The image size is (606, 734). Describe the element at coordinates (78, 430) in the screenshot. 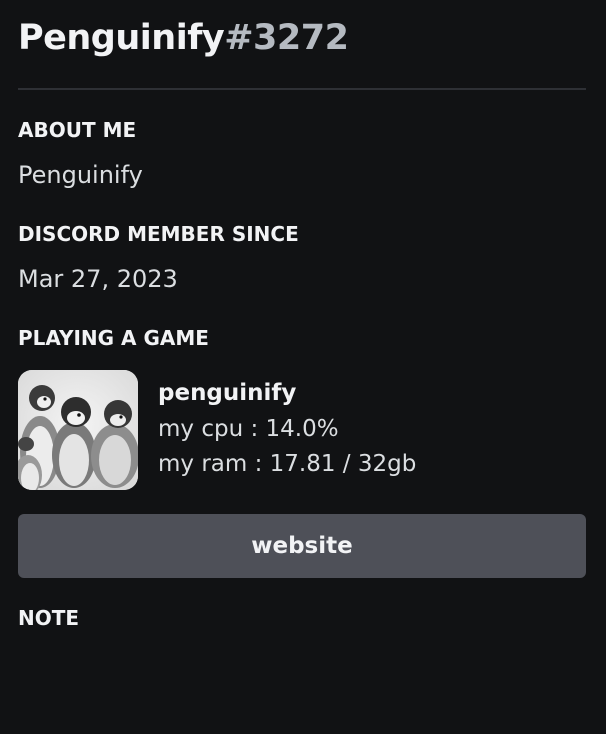

I see `penguins-image` at that location.